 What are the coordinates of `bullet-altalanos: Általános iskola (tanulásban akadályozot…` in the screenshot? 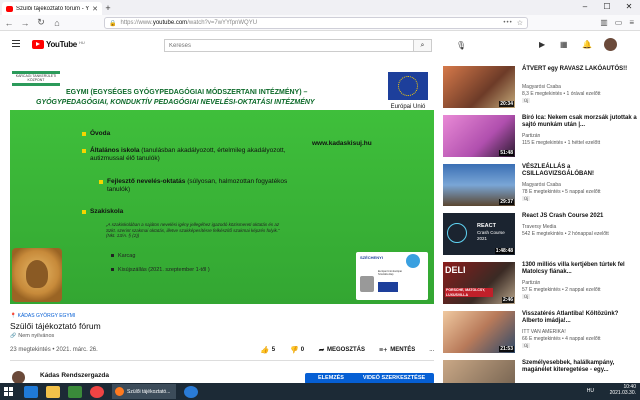 It's located at (196, 155).